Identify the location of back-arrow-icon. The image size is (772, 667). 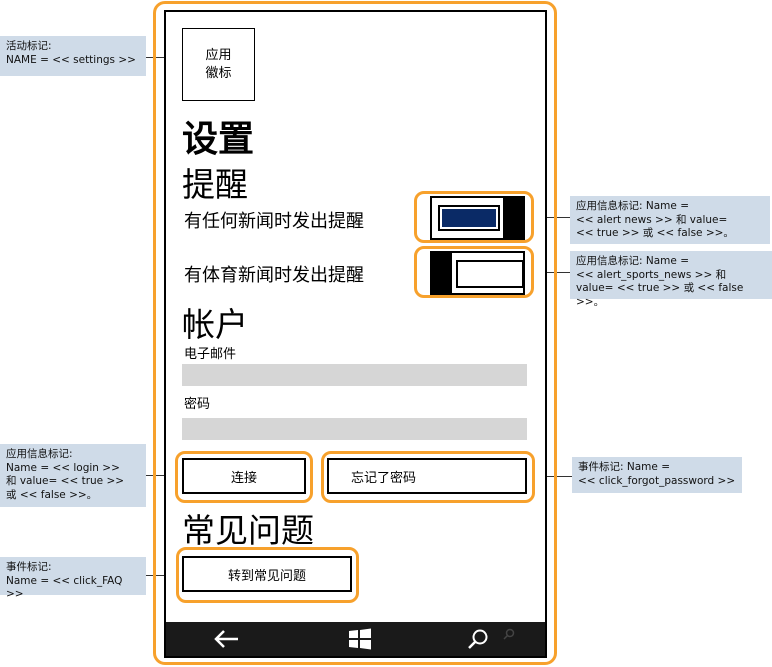
(226, 639).